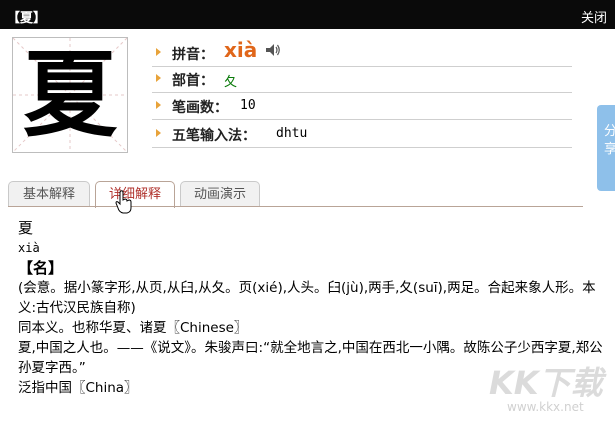 This screenshot has width=615, height=421. I want to click on content-section-noun: 【名】, so click(41, 268).